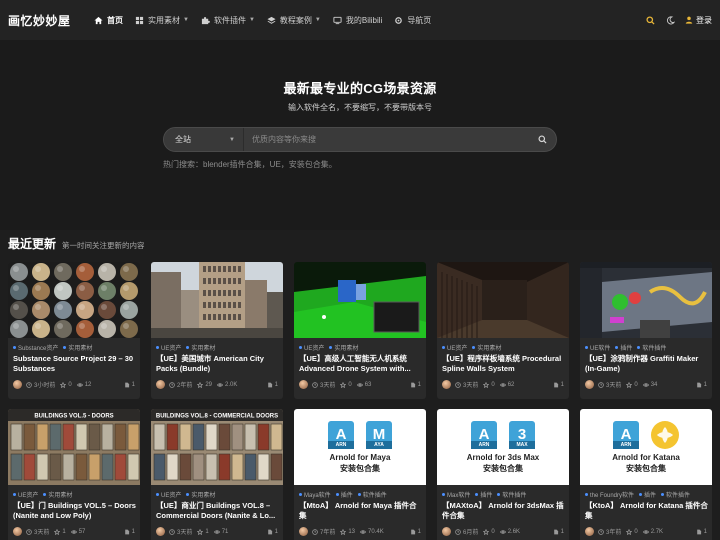 The width and height of the screenshot is (720, 540). What do you see at coordinates (108, 20) in the screenshot?
I see `nav-home: 首页` at bounding box center [108, 20].